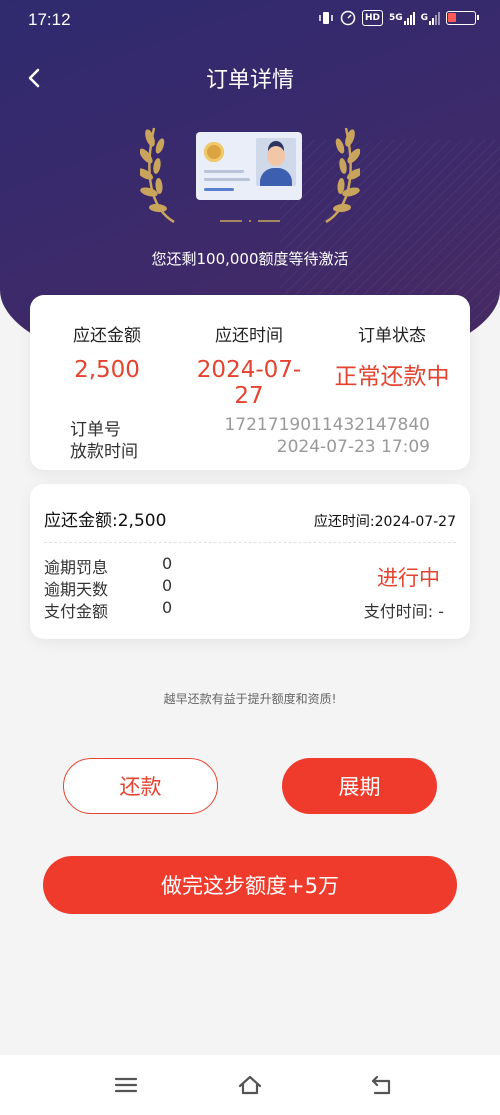  What do you see at coordinates (392, 336) in the screenshot?
I see `header-status: 订单状态` at bounding box center [392, 336].